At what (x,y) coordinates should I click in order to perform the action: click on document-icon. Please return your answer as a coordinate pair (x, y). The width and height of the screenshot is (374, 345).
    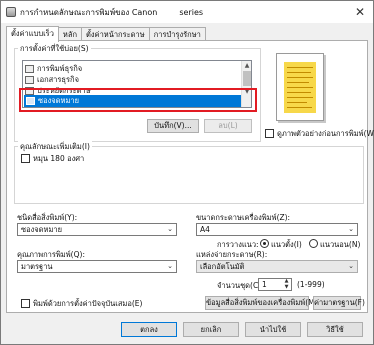
    Looking at the image, I should click on (29, 79).